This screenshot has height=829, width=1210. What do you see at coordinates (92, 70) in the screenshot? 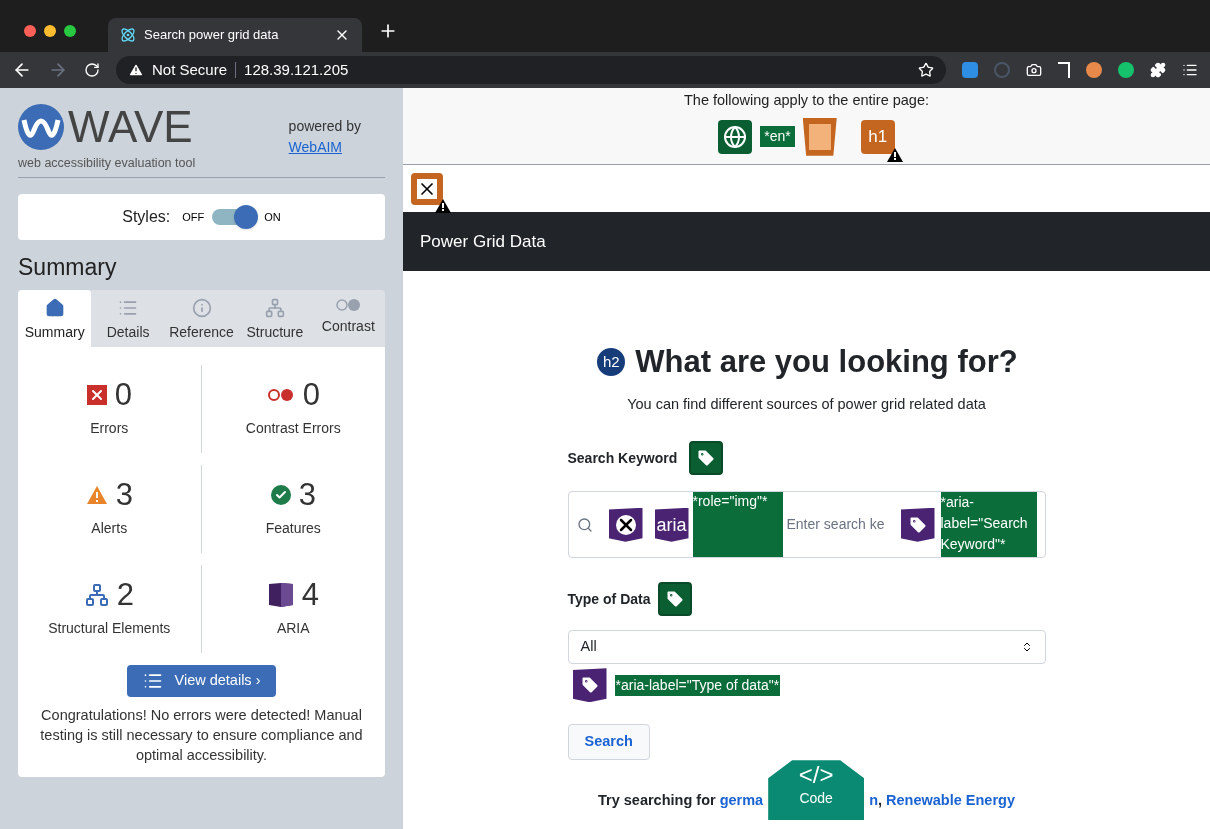
I see `reload-icon` at bounding box center [92, 70].